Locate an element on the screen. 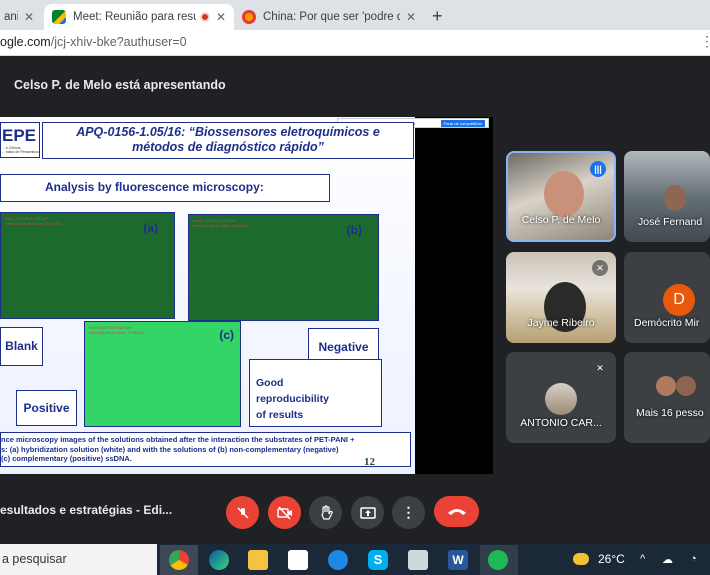  hang-up-icon is located at coordinates (456, 511).